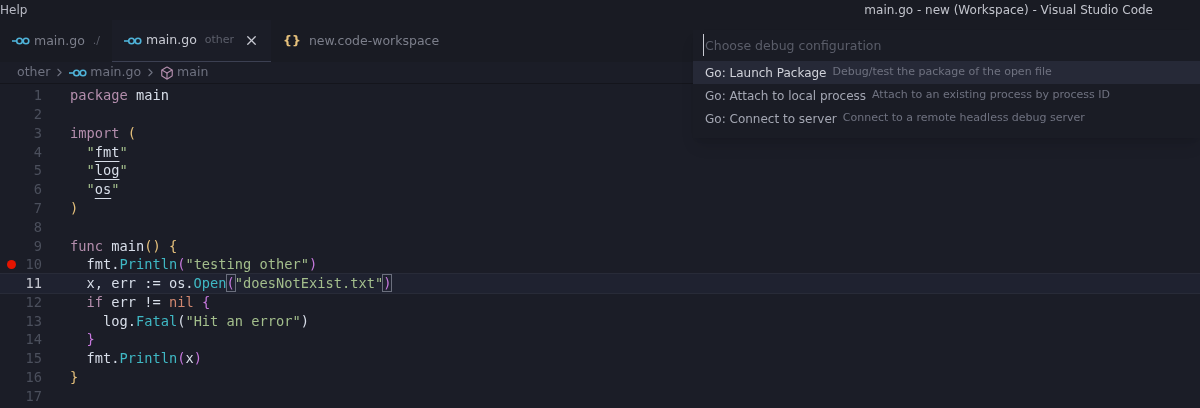  What do you see at coordinates (238, 284) in the screenshot?
I see `code-line: x, err := os.Open("doesNotExist.txt")` at bounding box center [238, 284].